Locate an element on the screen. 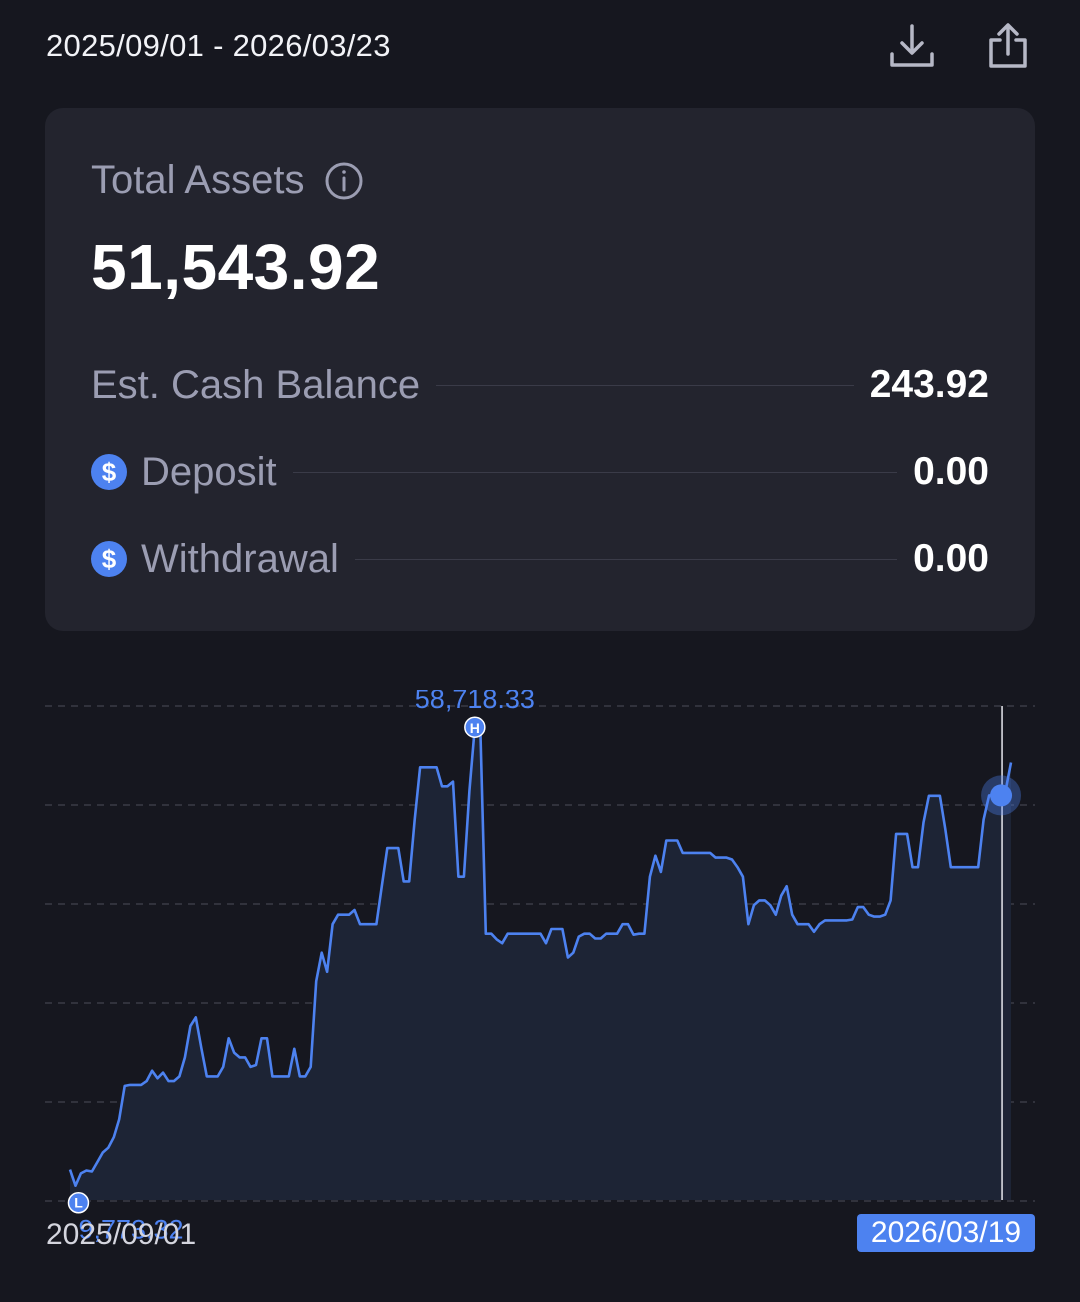 The image size is (1080, 1302). total-assets-header: Total Assets is located at coordinates (227, 180).